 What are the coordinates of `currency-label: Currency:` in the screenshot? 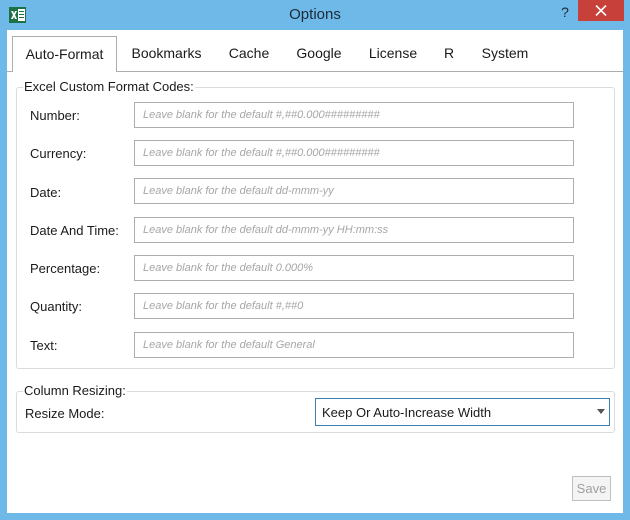 It's located at (58, 153).